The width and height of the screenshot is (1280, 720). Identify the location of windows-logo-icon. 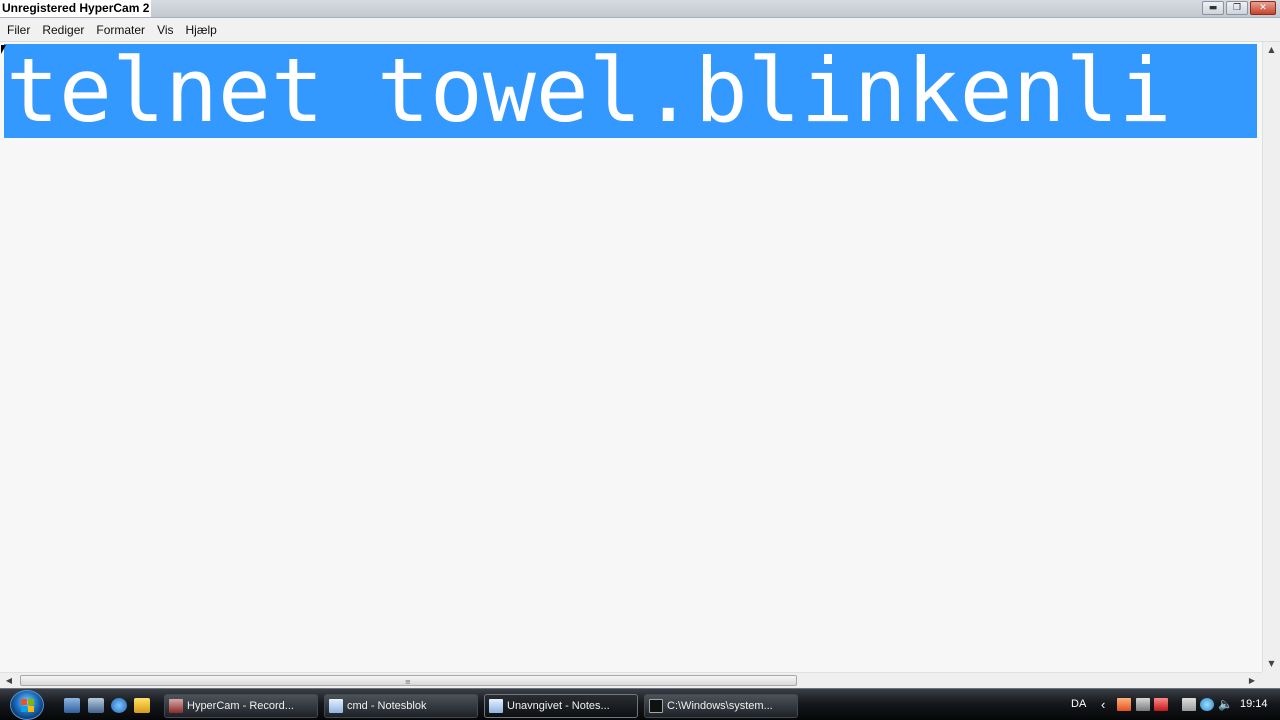
(27, 705).